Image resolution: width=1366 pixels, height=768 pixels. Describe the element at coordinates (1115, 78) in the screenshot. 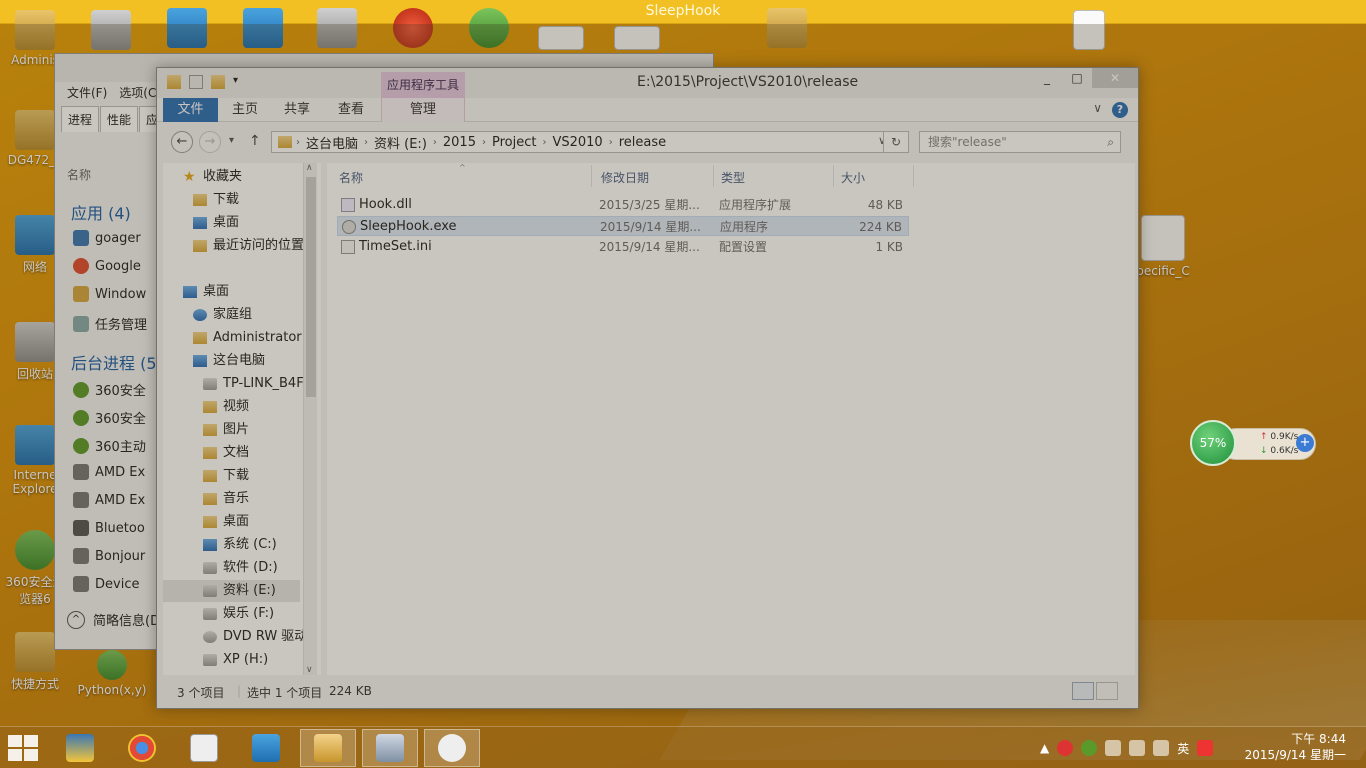

I see `close-button: ✕` at that location.